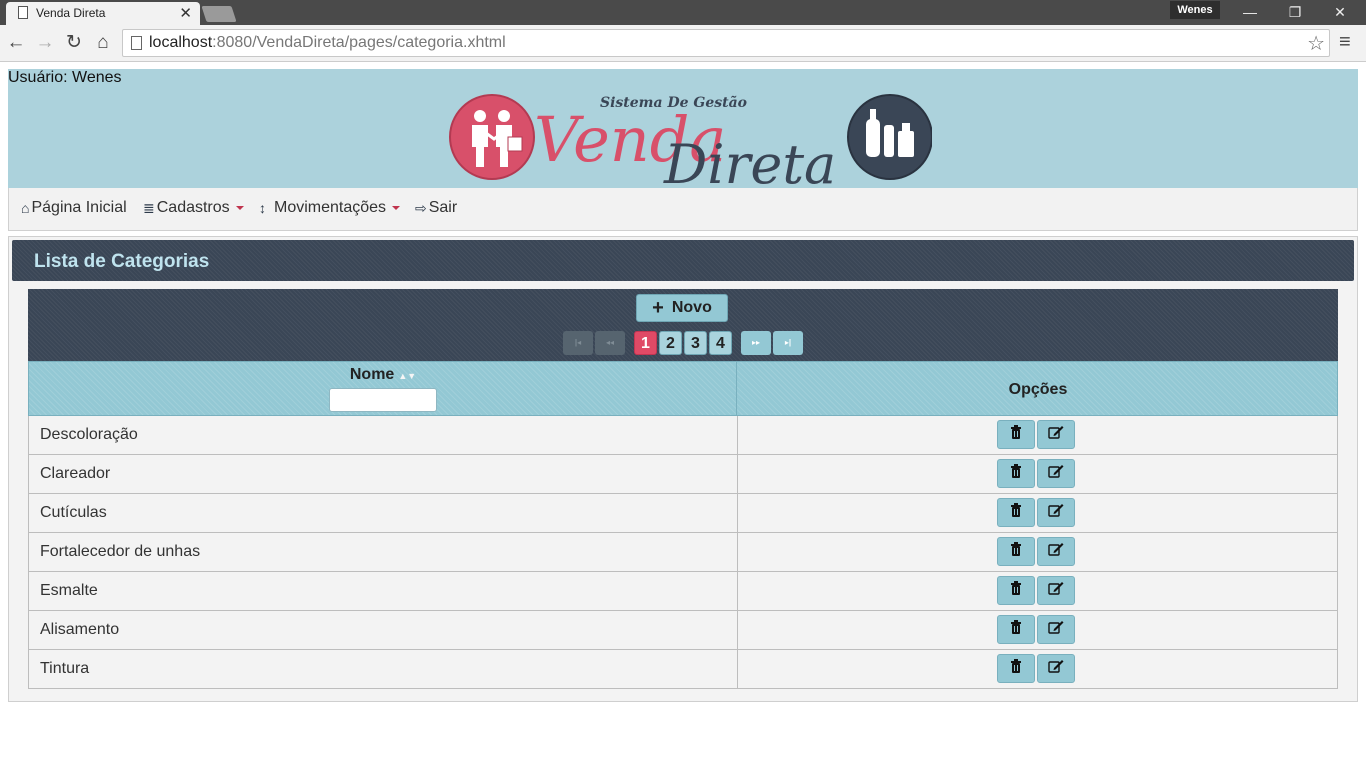 The height and width of the screenshot is (768, 1366). Describe the element at coordinates (683, 389) in the screenshot. I see `table-header: Nome ▲▼ Opções` at that location.